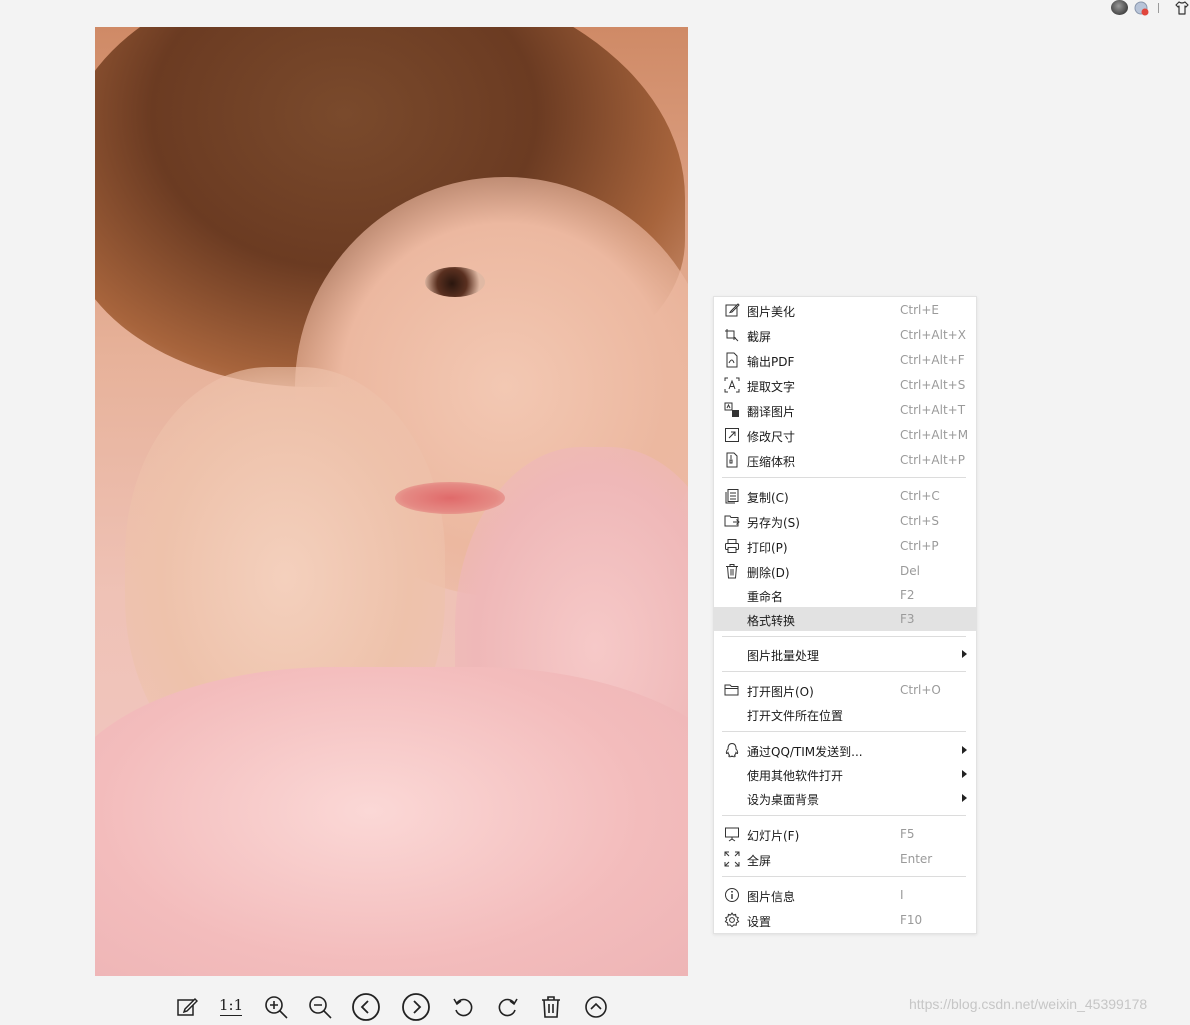 Image resolution: width=1190 pixels, height=1025 pixels. What do you see at coordinates (845, 690) in the screenshot?
I see `menu-item-15: 打开图片(O) Ctrl+O` at bounding box center [845, 690].